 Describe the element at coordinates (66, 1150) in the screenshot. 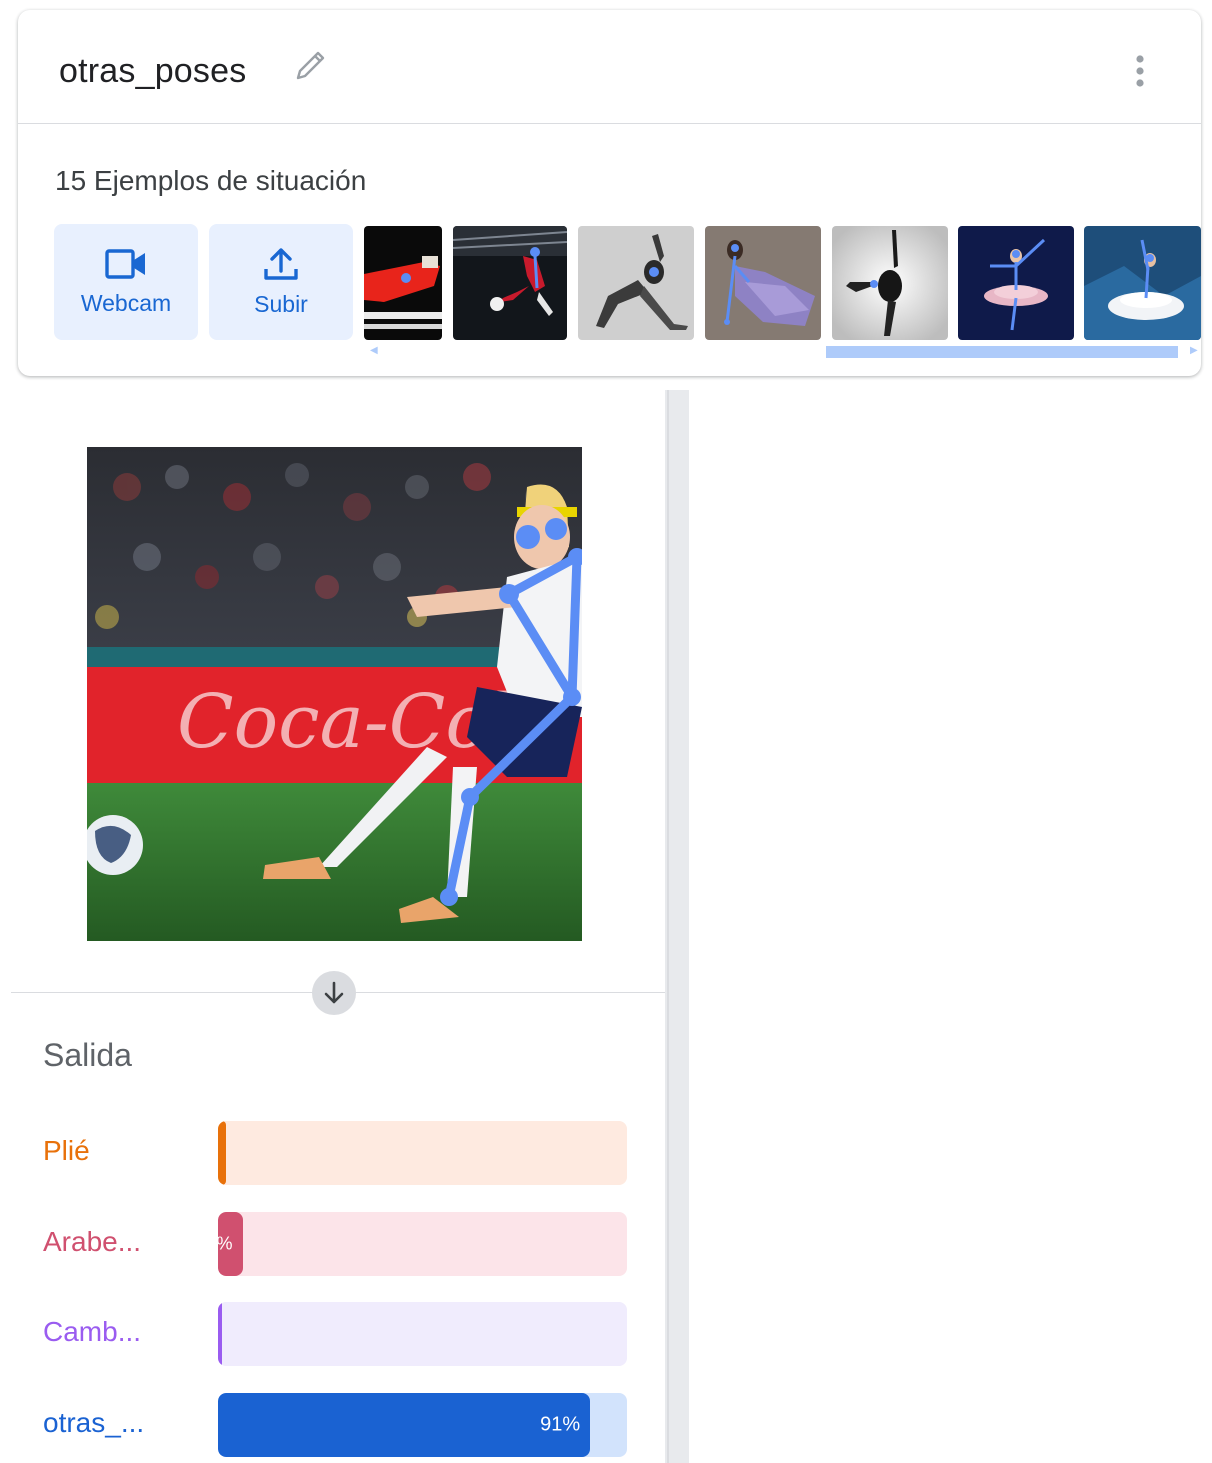

I see `class-label: Plié` at that location.